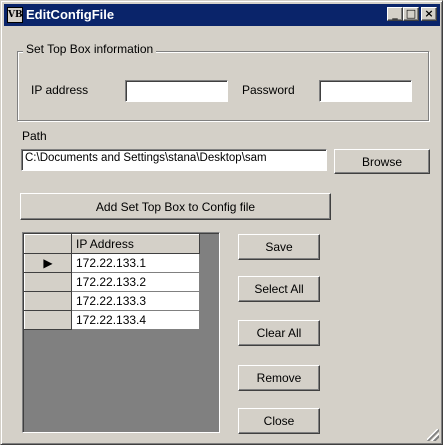 This screenshot has height=445, width=443. What do you see at coordinates (395, 14) in the screenshot?
I see `minimize-button: _` at bounding box center [395, 14].